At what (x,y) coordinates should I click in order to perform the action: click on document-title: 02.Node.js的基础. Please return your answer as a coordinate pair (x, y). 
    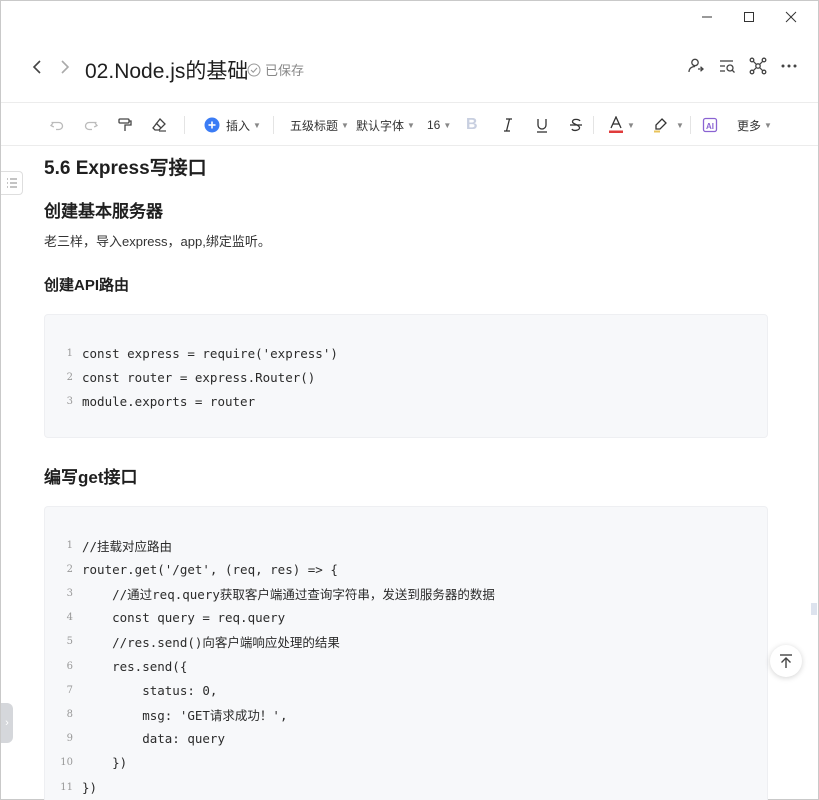
    Looking at the image, I should click on (166, 70).